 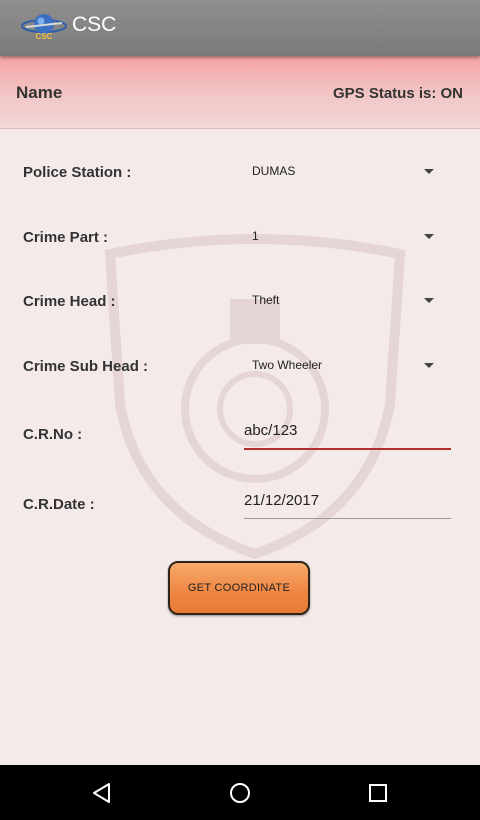 What do you see at coordinates (39, 92) in the screenshot?
I see `name-label: Name` at bounding box center [39, 92].